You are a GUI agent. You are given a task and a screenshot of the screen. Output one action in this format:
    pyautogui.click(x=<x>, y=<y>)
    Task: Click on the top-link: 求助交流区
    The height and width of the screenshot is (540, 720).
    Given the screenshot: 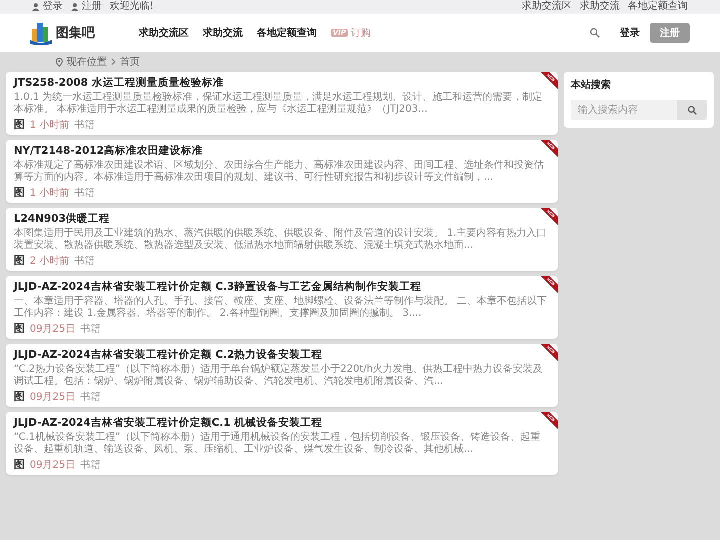 What is the action you would take?
    pyautogui.click(x=547, y=7)
    